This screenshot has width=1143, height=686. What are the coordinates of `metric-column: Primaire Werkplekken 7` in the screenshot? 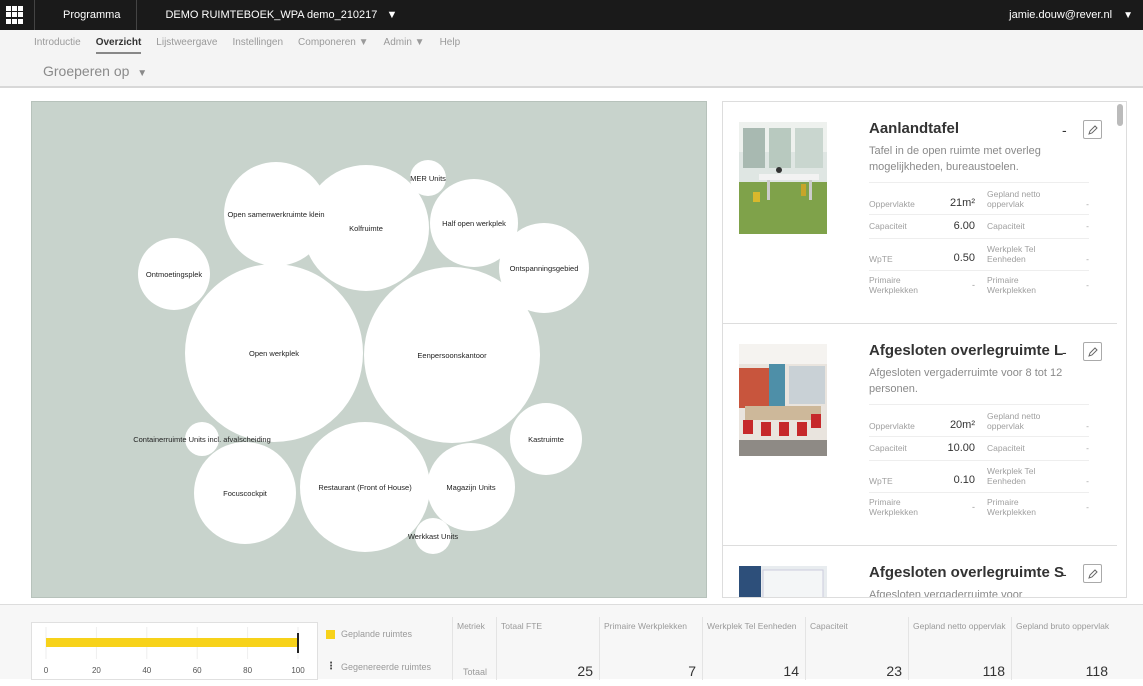 It's located at (650, 648).